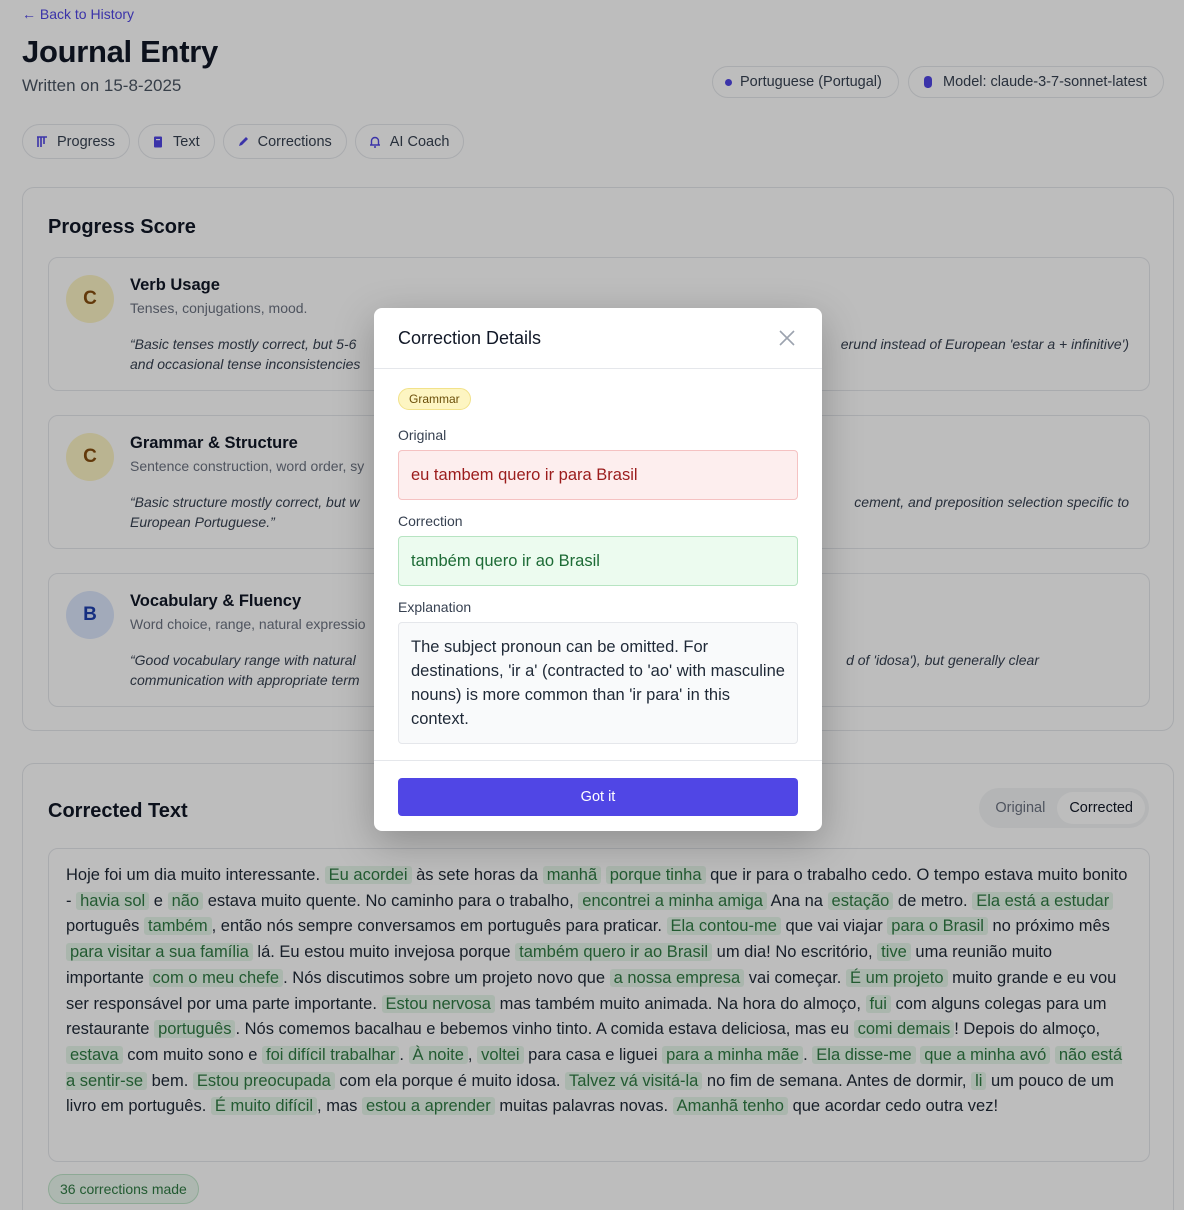 Image resolution: width=1184 pixels, height=1210 pixels. What do you see at coordinates (434, 399) in the screenshot?
I see `category-badge: Grammar` at bounding box center [434, 399].